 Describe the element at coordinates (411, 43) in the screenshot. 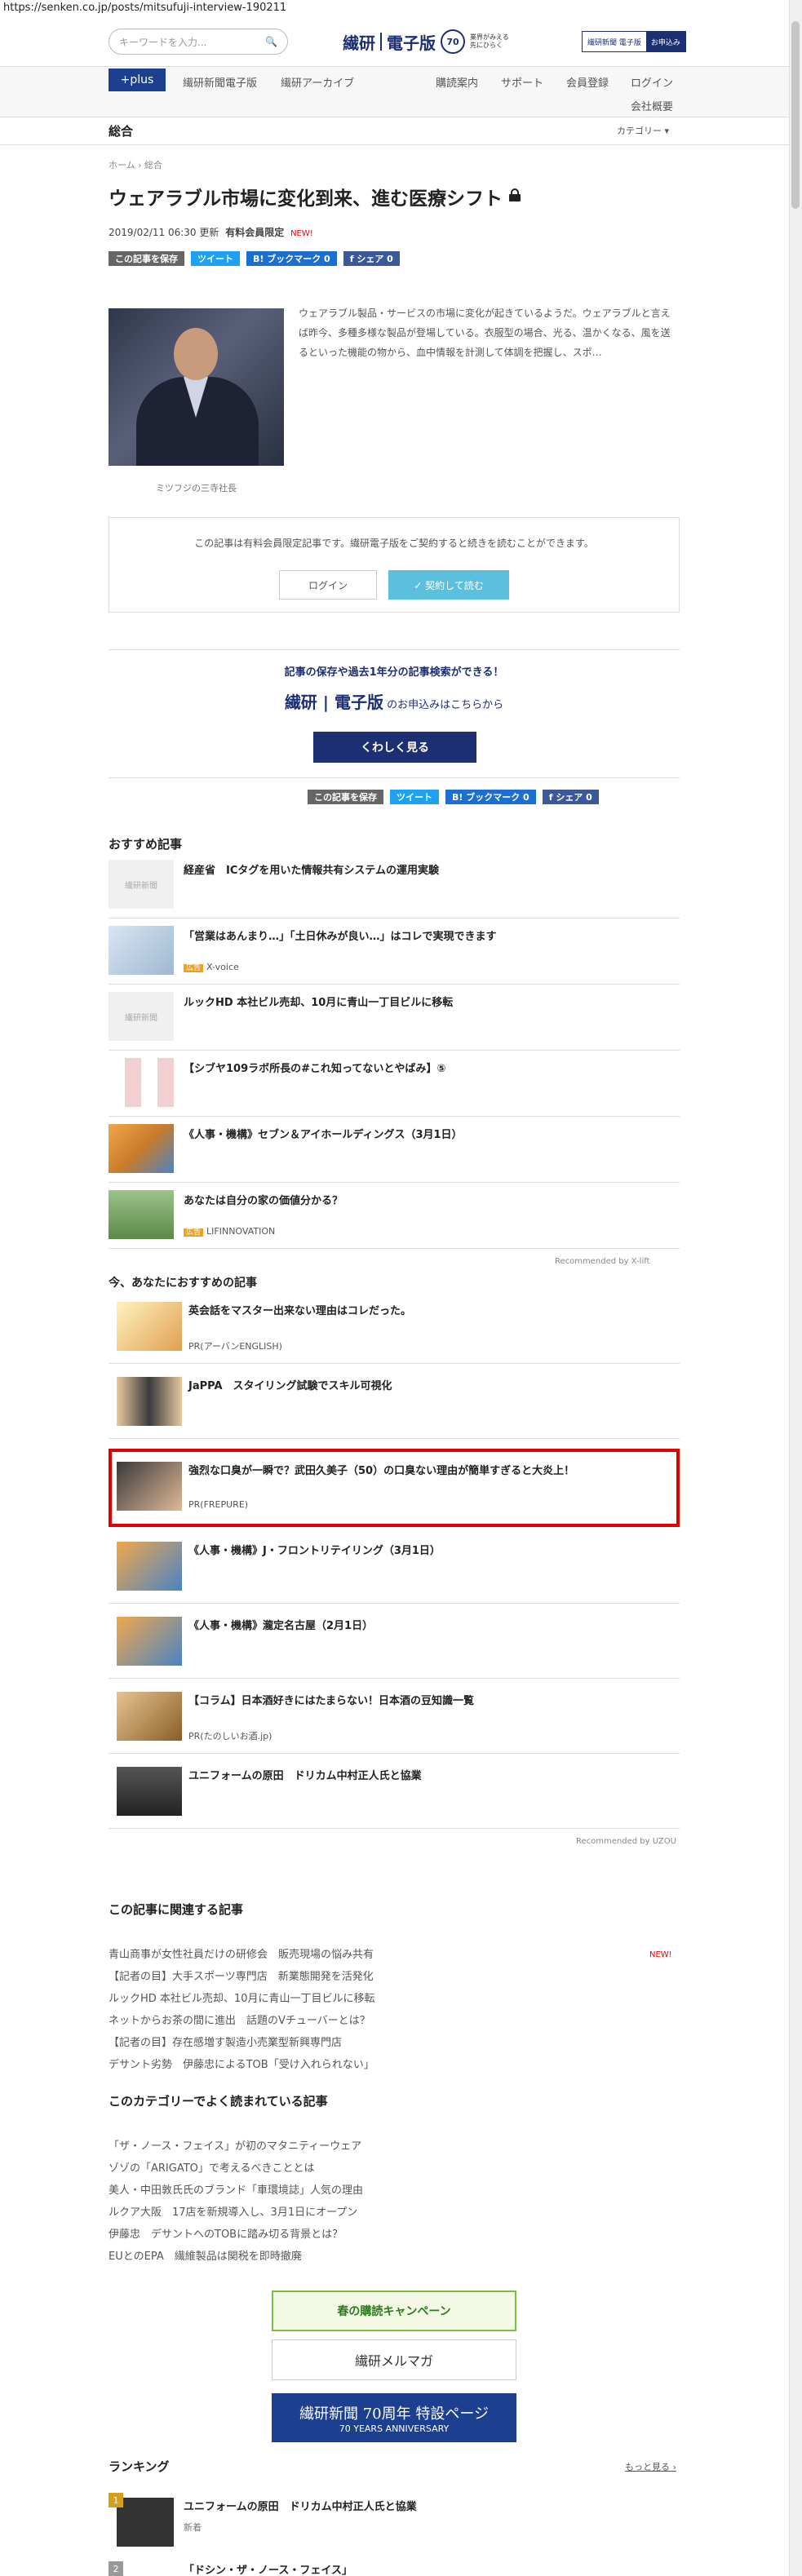

I see `logo-edition: 電子版` at that location.